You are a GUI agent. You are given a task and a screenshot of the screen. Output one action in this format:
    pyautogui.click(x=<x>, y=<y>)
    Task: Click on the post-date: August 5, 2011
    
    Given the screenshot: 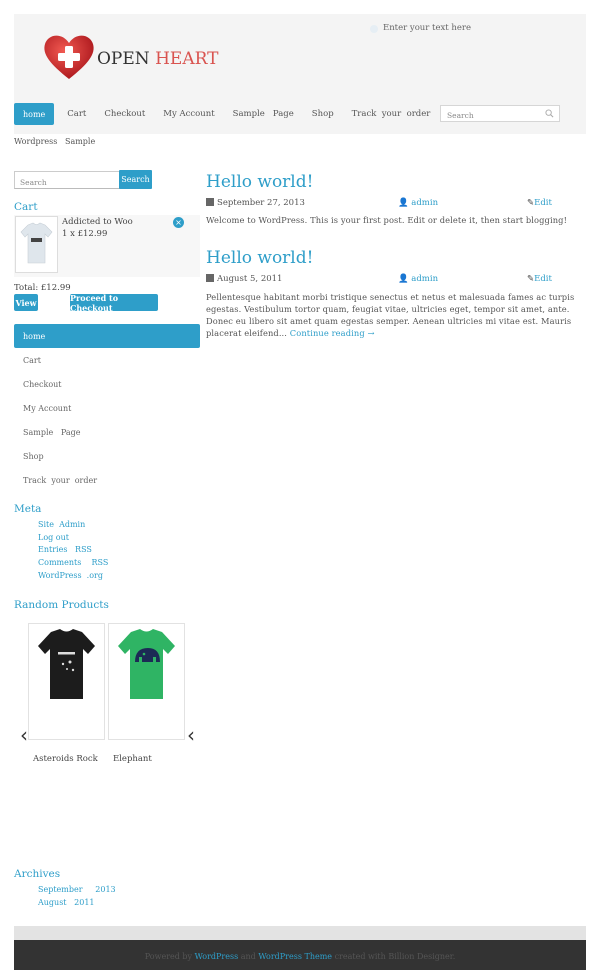 What is the action you would take?
    pyautogui.click(x=244, y=279)
    